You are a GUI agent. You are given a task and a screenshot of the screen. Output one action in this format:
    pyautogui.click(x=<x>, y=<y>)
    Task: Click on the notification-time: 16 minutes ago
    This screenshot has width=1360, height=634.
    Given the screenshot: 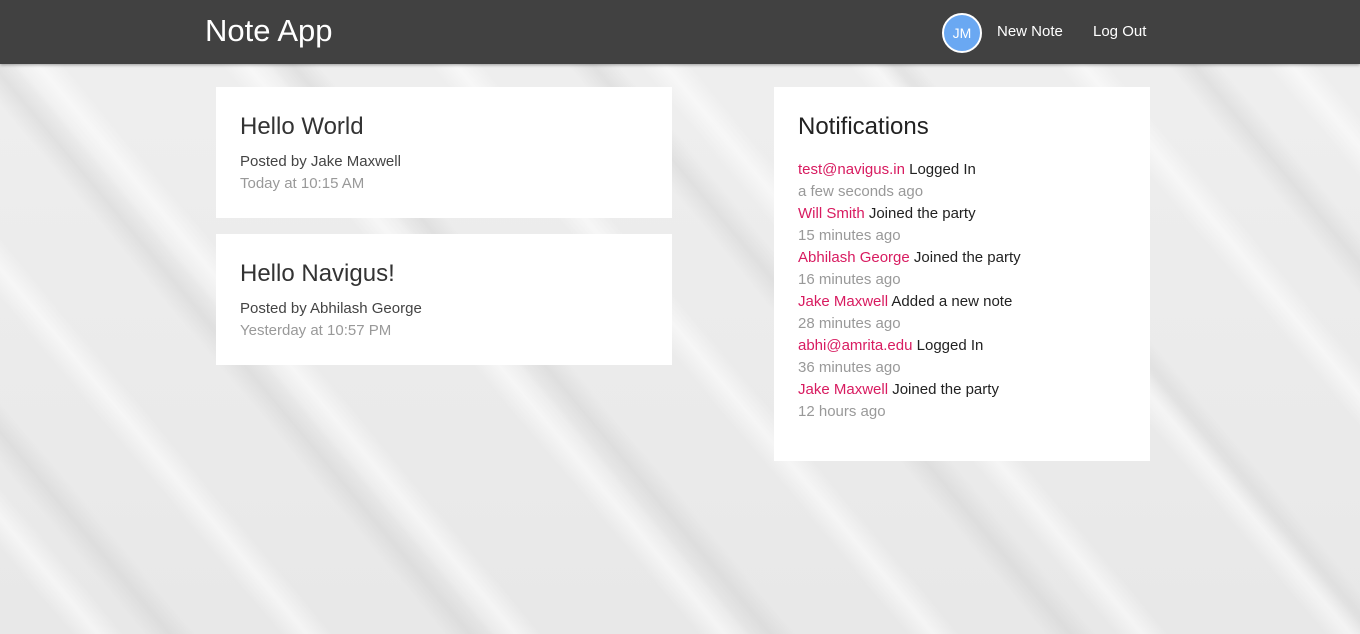 What is the action you would take?
    pyautogui.click(x=849, y=279)
    